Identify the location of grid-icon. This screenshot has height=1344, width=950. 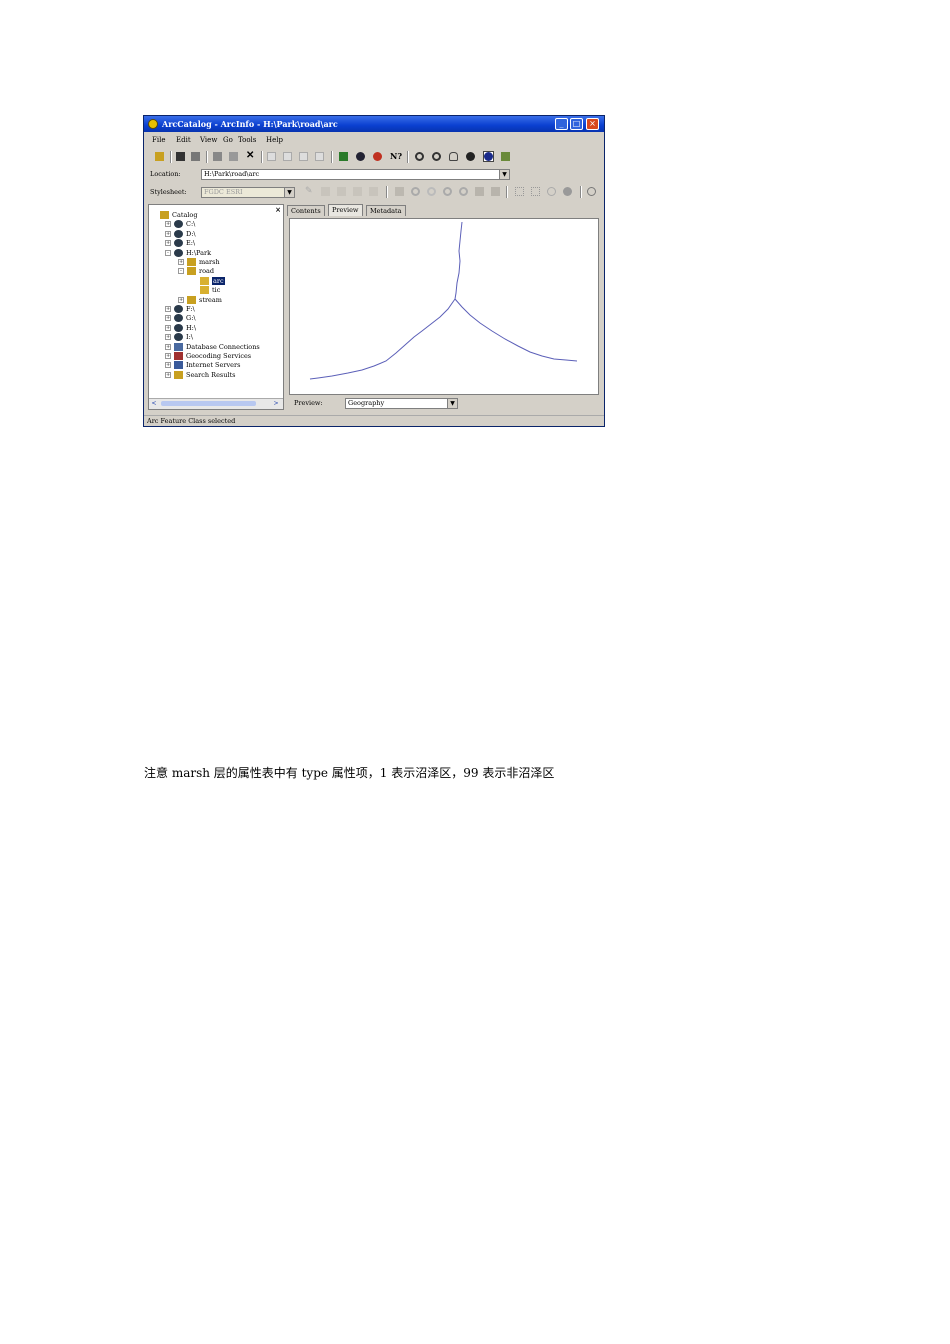
(519, 191).